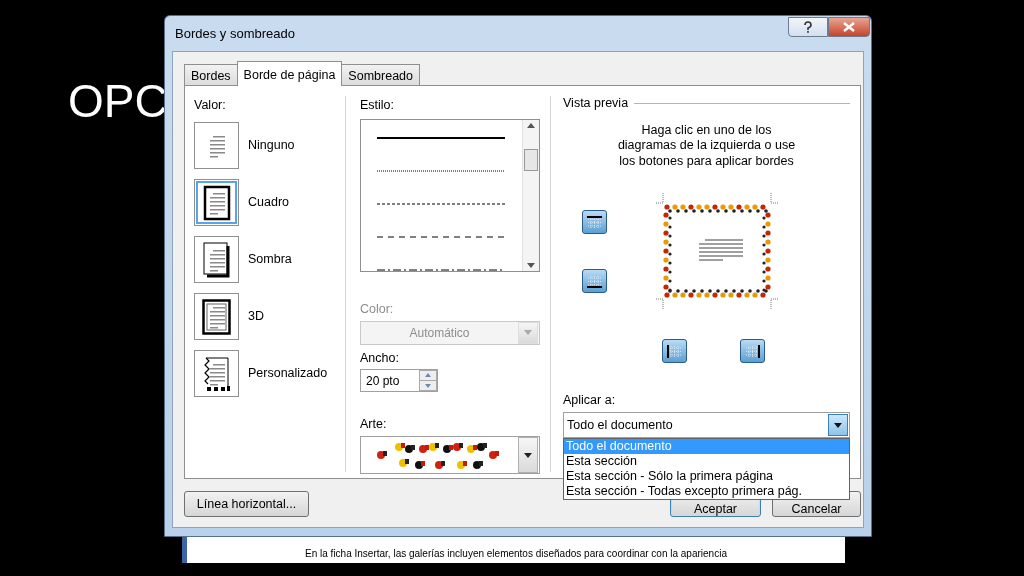 This screenshot has height=576, width=1024. What do you see at coordinates (268, 203) in the screenshot?
I see `setting-label: Cuadro` at bounding box center [268, 203].